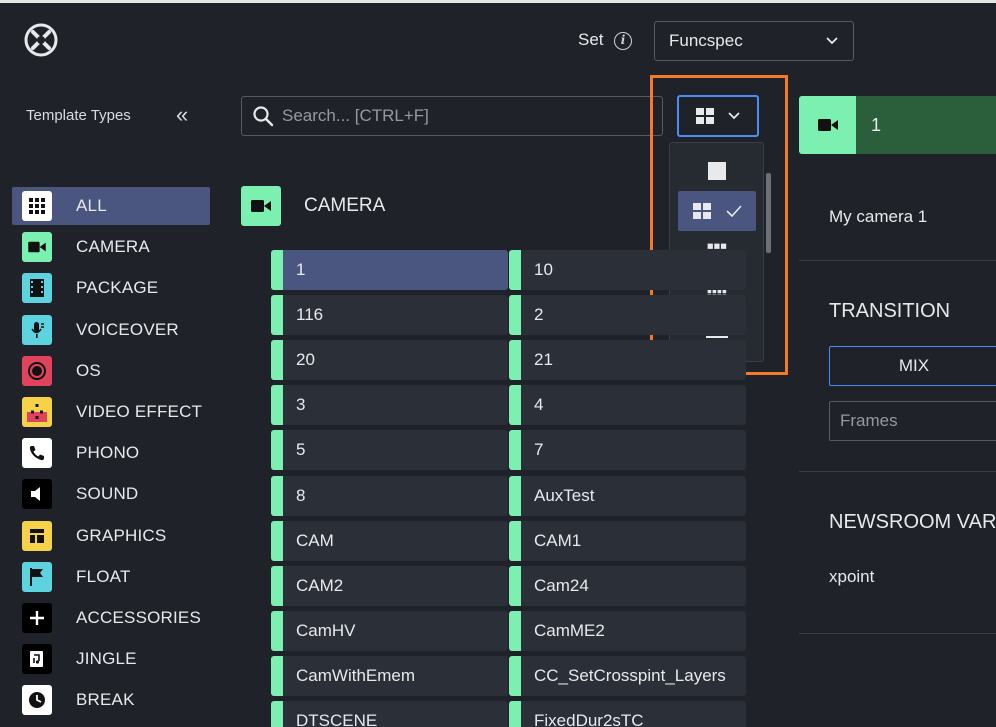  What do you see at coordinates (389, 360) in the screenshot?
I see `template-tile: 20` at bounding box center [389, 360].